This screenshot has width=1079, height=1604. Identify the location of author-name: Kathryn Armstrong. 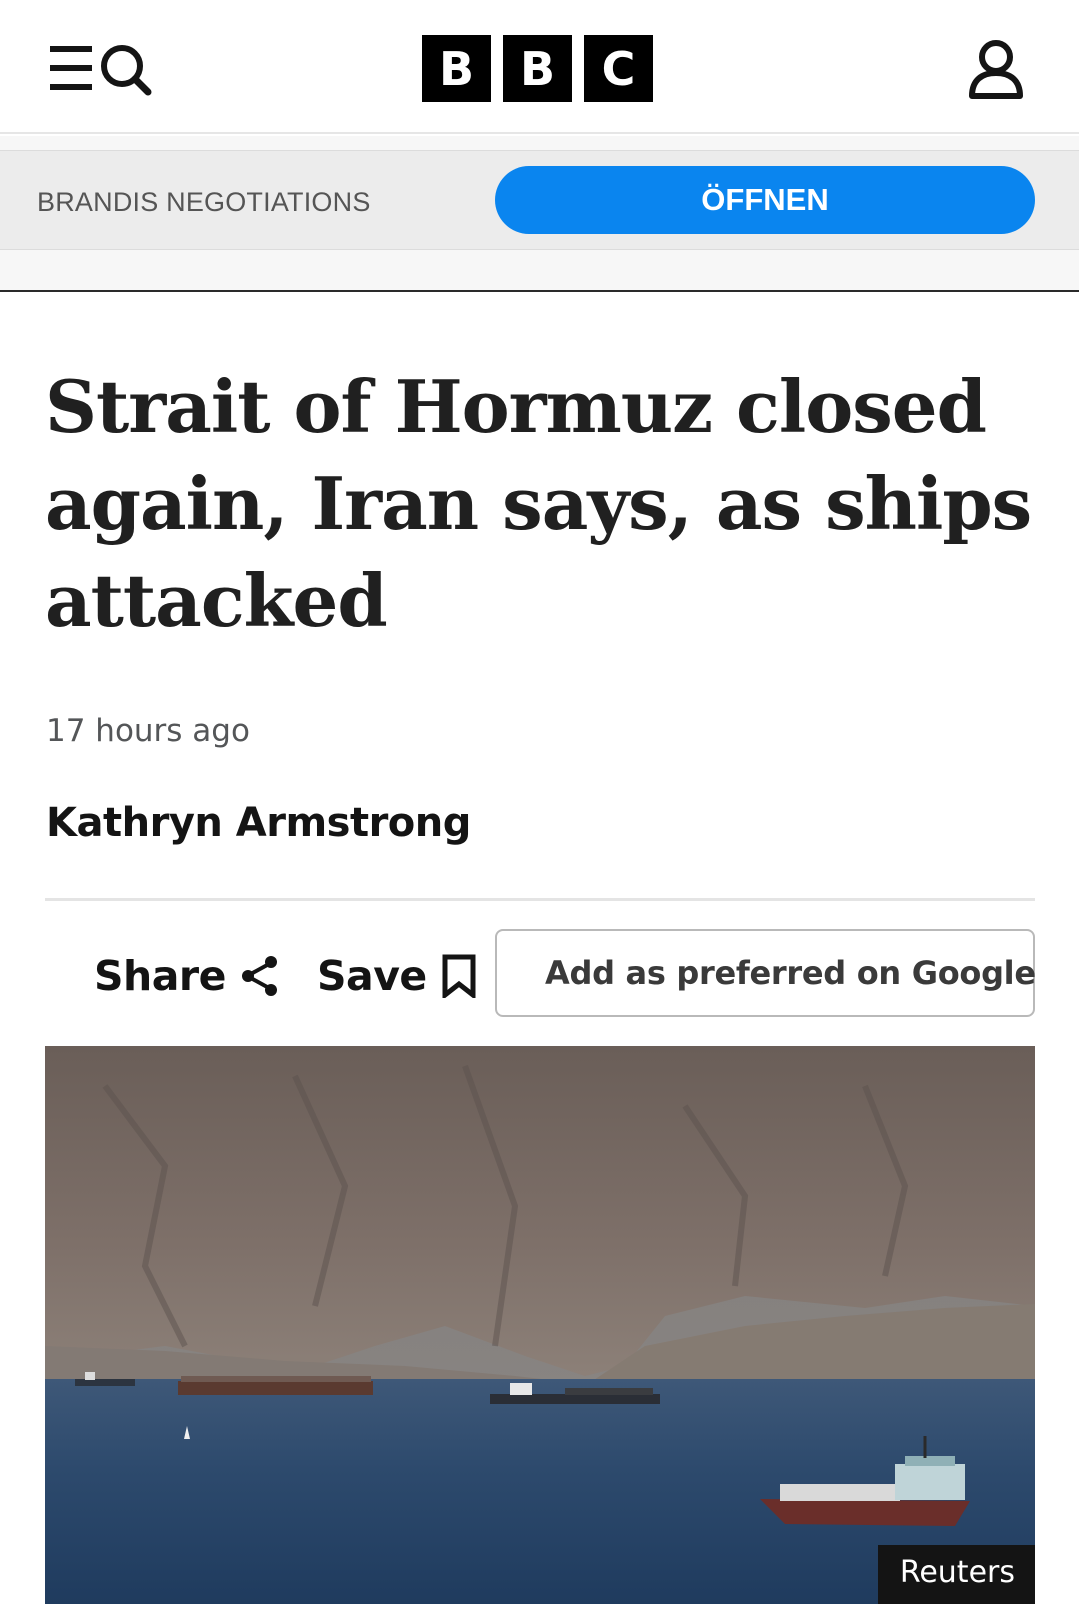
(258, 823).